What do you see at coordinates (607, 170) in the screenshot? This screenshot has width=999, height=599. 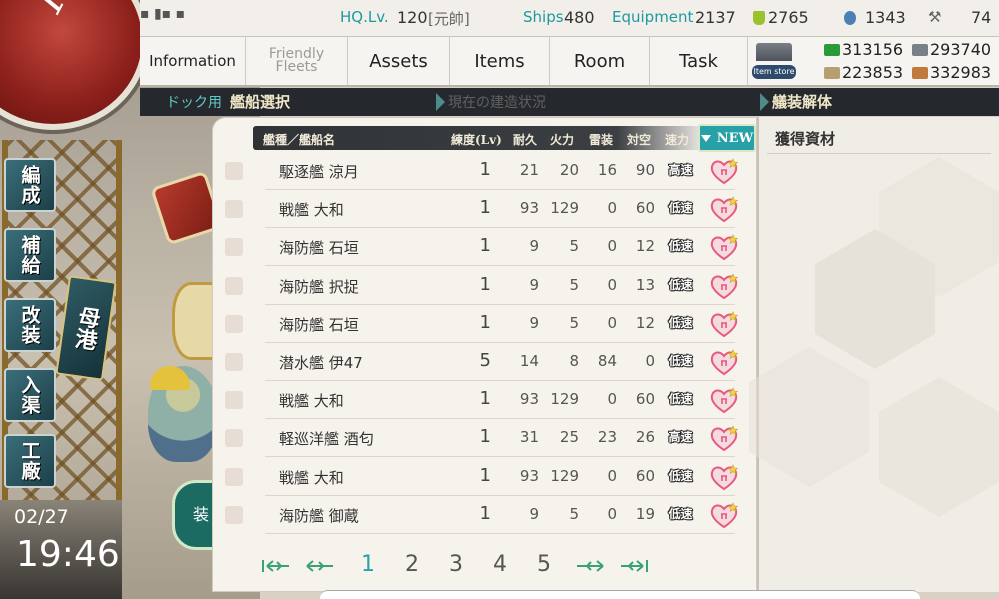 I see `ship-stat-tp: 16` at bounding box center [607, 170].